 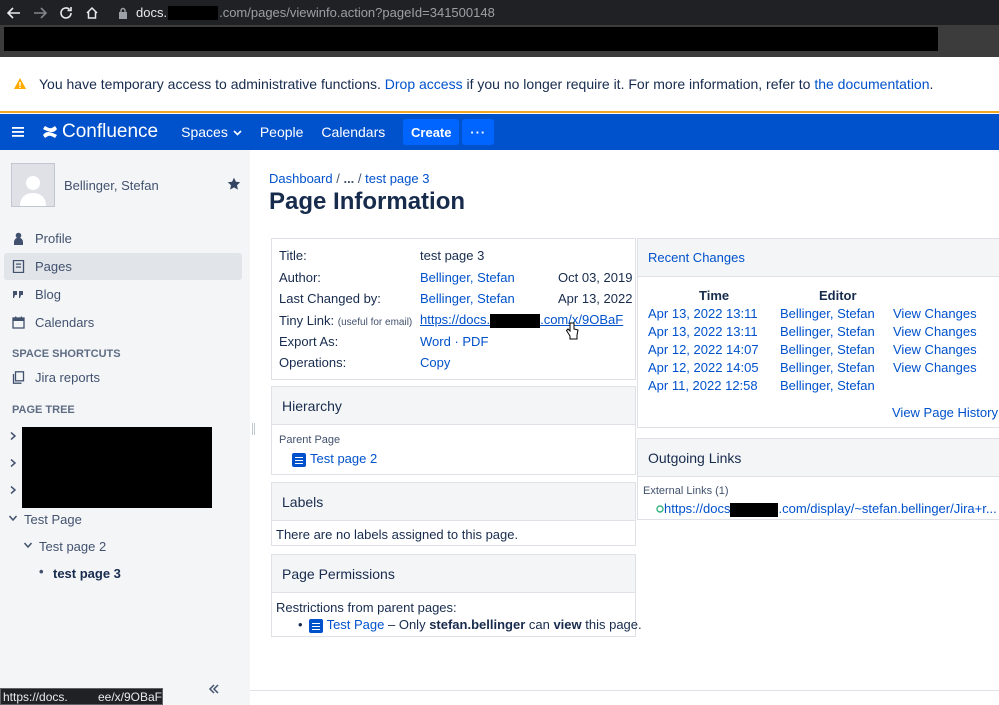 I want to click on reload-button, so click(x=66, y=13).